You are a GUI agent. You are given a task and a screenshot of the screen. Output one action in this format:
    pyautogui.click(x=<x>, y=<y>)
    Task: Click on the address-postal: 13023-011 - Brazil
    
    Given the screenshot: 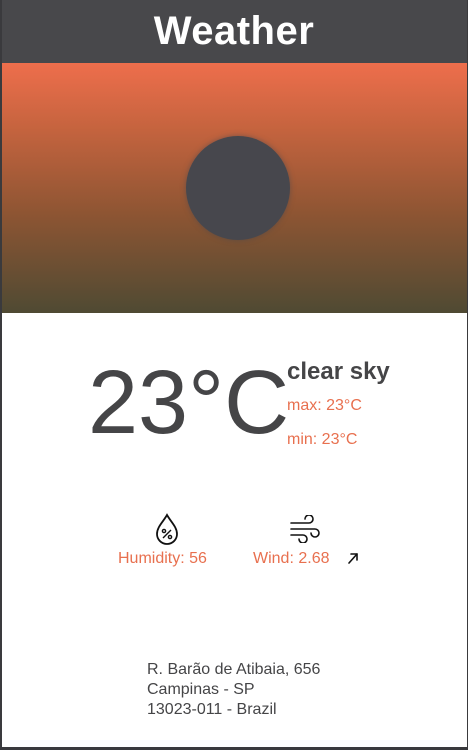 What is the action you would take?
    pyautogui.click(x=212, y=709)
    